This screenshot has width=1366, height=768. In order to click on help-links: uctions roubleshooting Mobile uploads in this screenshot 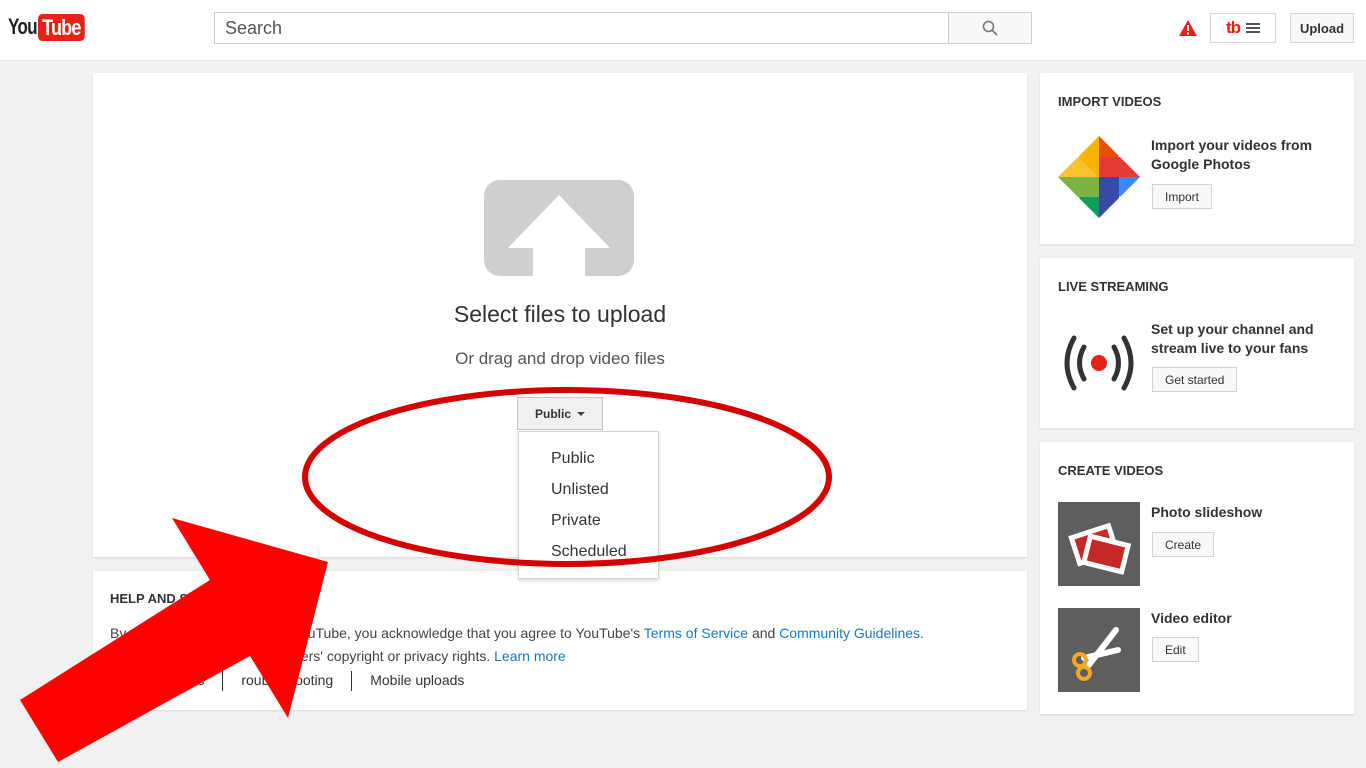, I will do `click(287, 681)`.